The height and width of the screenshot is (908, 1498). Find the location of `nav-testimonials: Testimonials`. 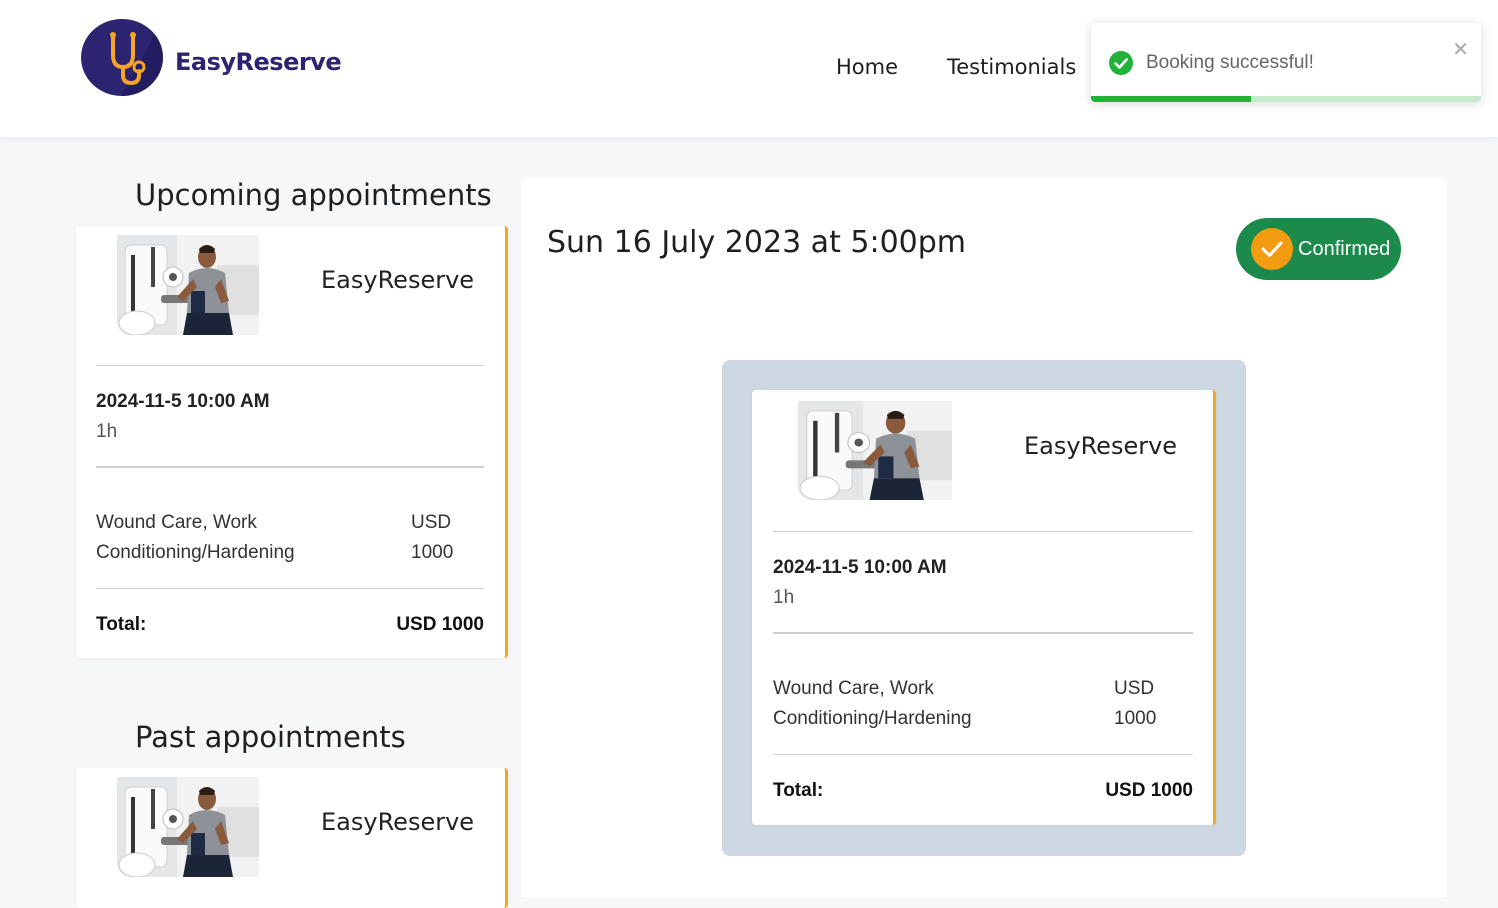

nav-testimonials: Testimonials is located at coordinates (1011, 67).